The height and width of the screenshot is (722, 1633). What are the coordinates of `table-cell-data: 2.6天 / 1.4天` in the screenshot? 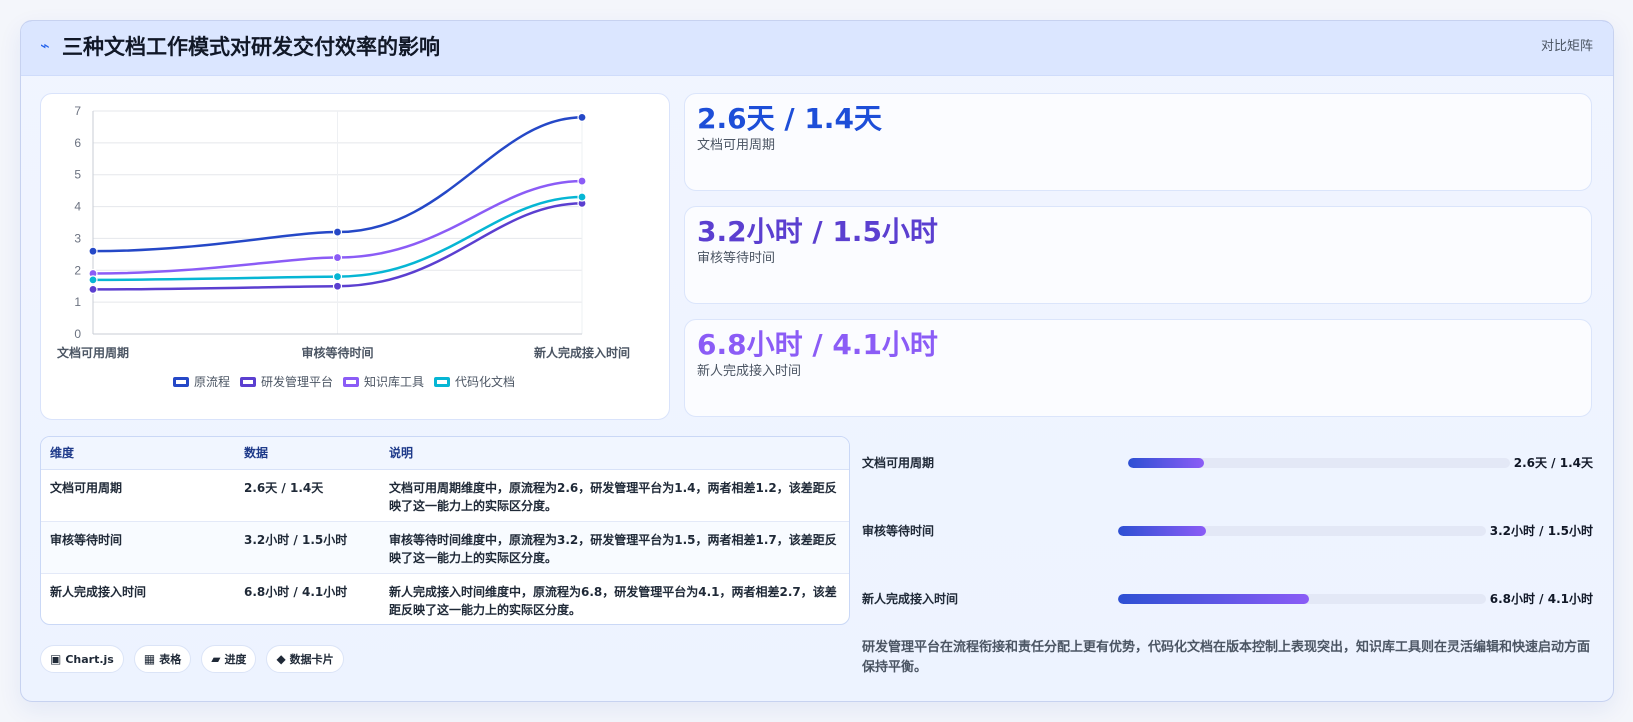 It's located at (307, 495).